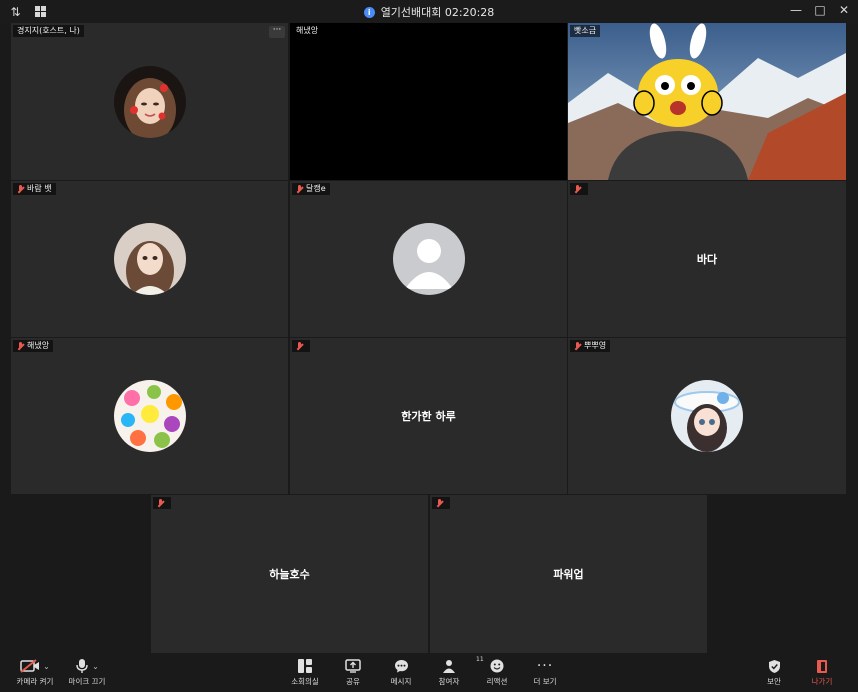 This screenshot has width=858, height=692. What do you see at coordinates (401, 666) in the screenshot?
I see `chat-bubble-icon` at bounding box center [401, 666].